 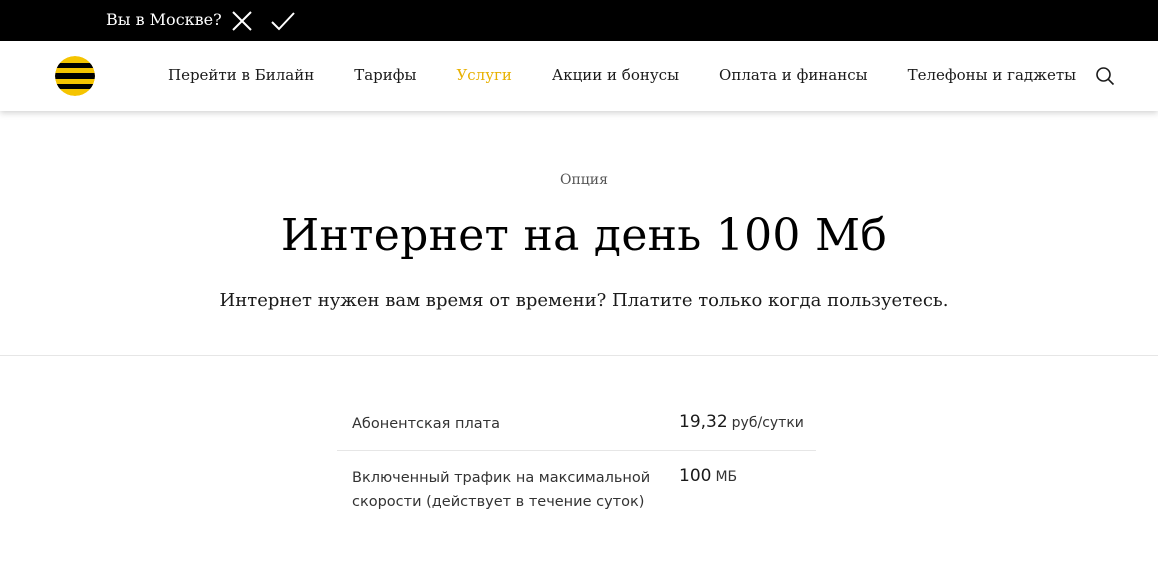 I want to click on nav-item-phones: Телефоны и гаджеты, so click(x=992, y=75).